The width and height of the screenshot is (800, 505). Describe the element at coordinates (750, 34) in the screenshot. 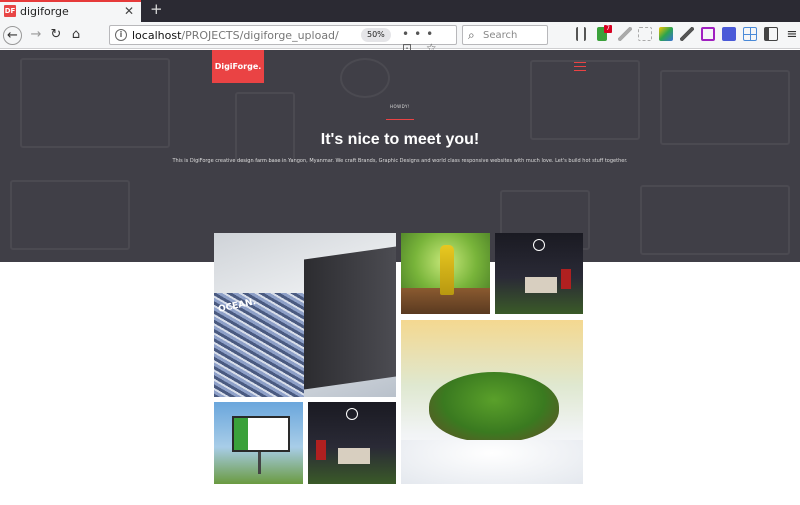

I see `grid-icon` at that location.